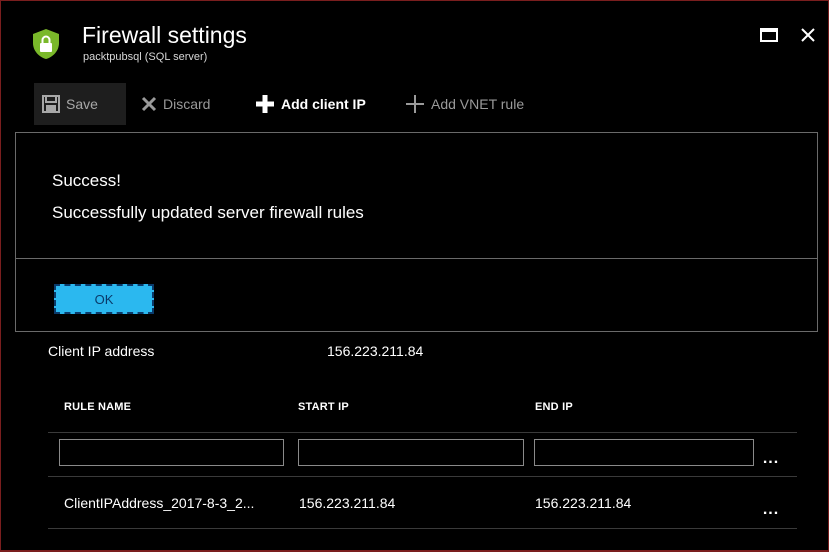 This screenshot has width=832, height=555. What do you see at coordinates (104, 299) in the screenshot?
I see `ok-button: OK` at bounding box center [104, 299].